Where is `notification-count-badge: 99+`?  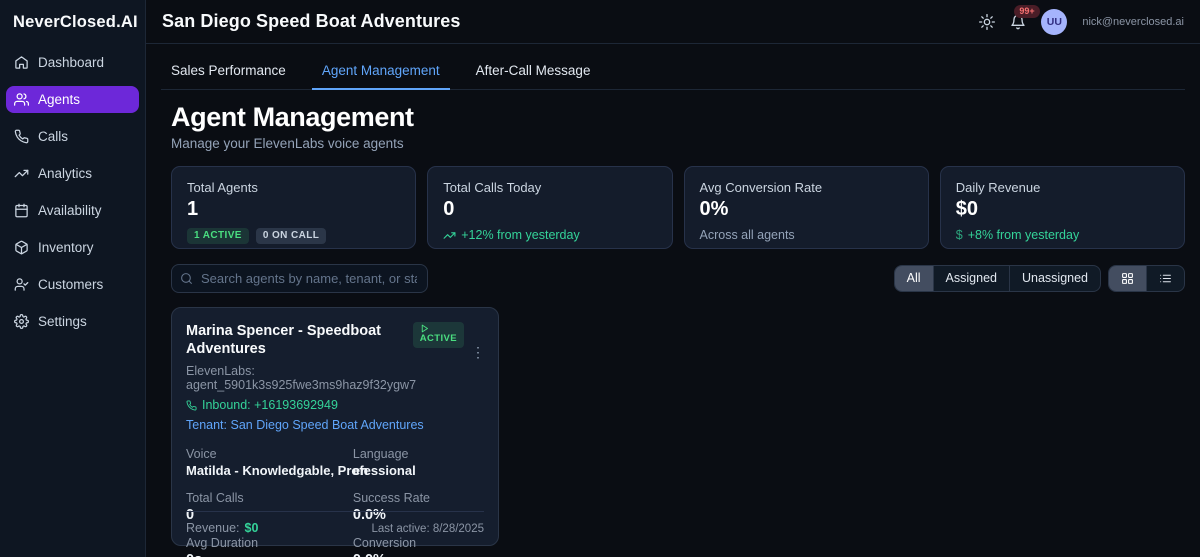 notification-count-badge: 99+ is located at coordinates (1027, 11).